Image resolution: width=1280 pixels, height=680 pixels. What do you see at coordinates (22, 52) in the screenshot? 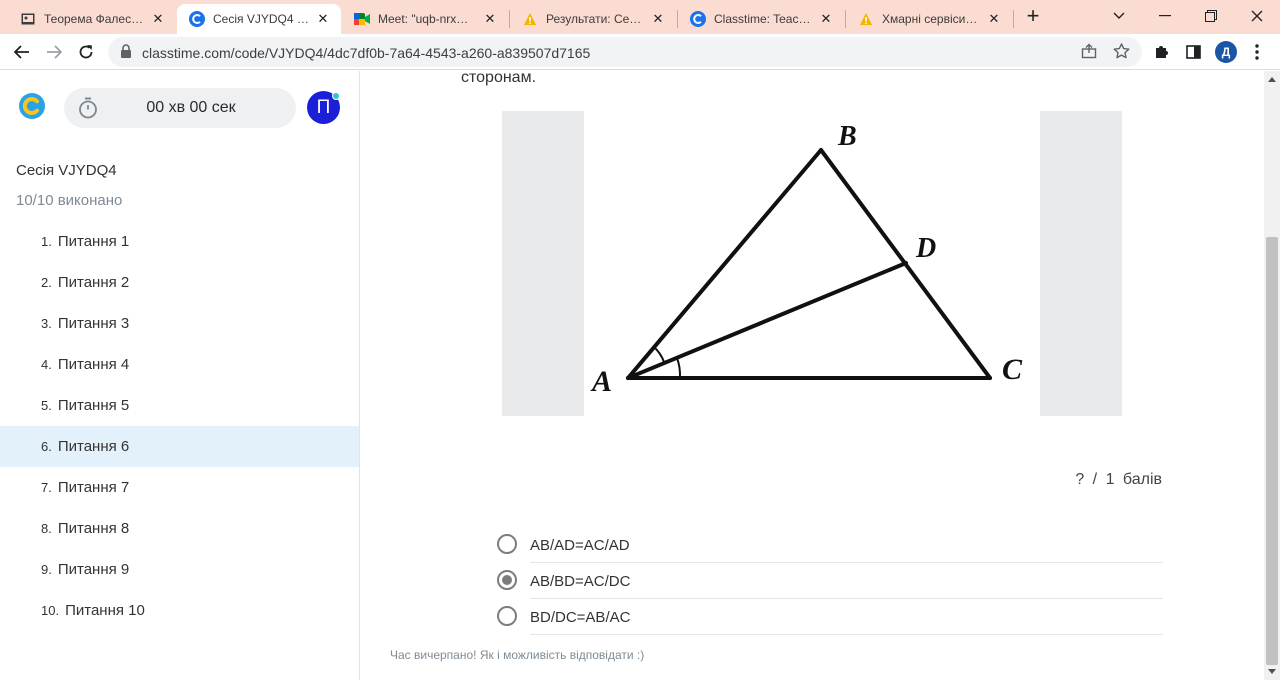
I see `back-arrow-icon` at bounding box center [22, 52].